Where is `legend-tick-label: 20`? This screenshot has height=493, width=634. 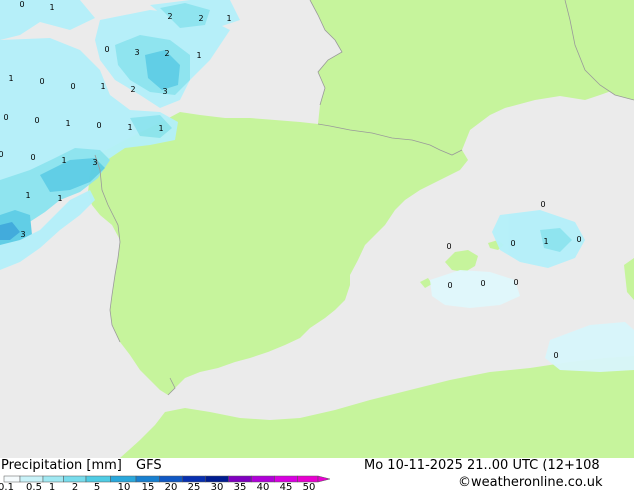 legend-tick-label: 20 is located at coordinates (171, 487).